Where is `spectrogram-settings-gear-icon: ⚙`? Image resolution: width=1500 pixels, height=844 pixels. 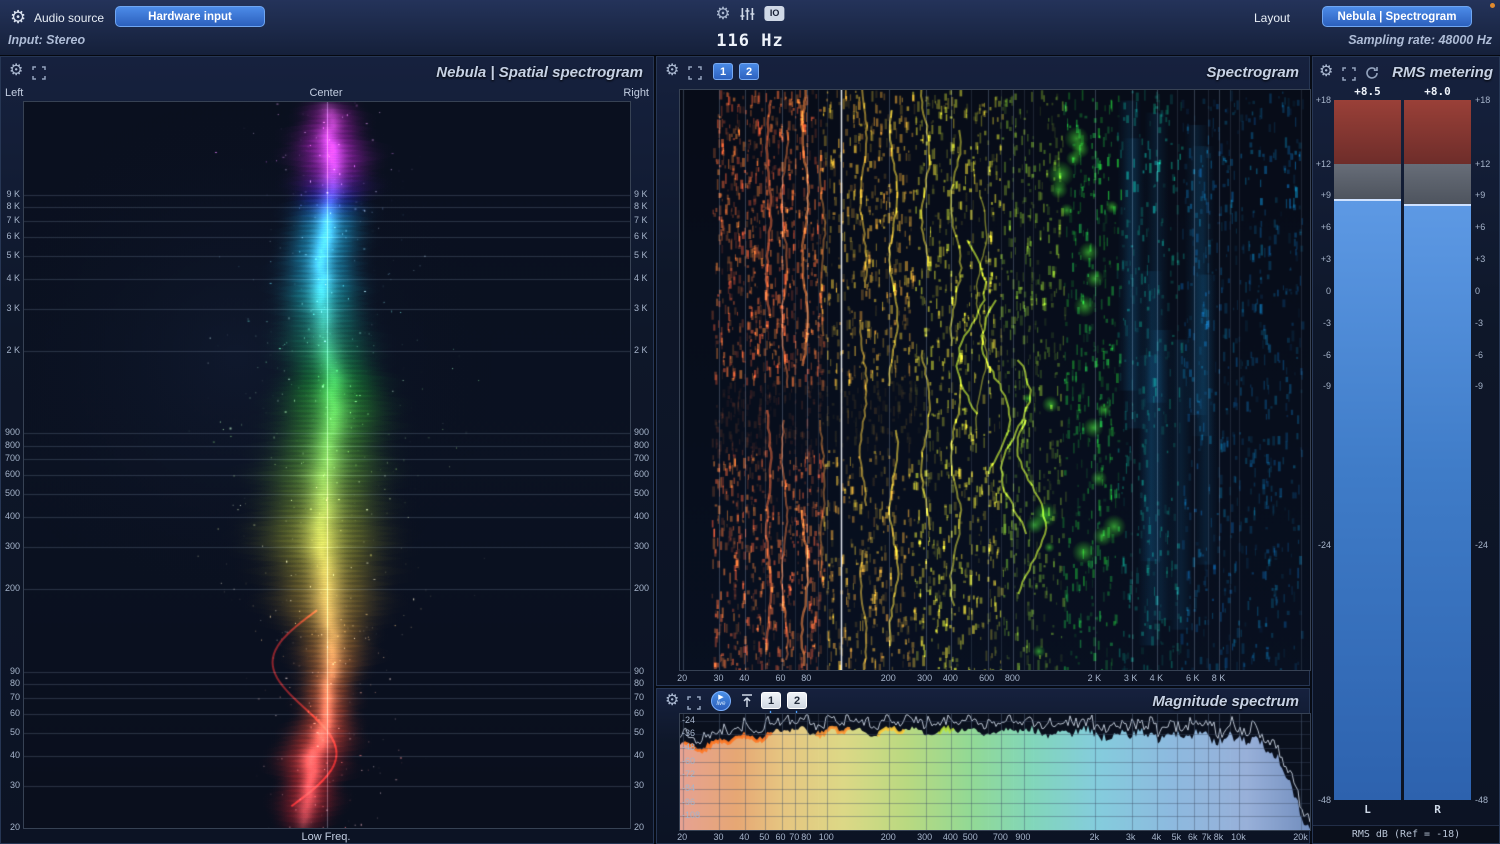 spectrogram-settings-gear-icon: ⚙ is located at coordinates (672, 71).